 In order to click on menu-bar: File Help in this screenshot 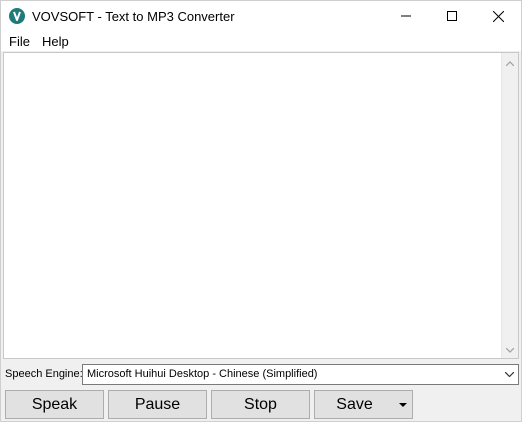, I will do `click(261, 41)`.